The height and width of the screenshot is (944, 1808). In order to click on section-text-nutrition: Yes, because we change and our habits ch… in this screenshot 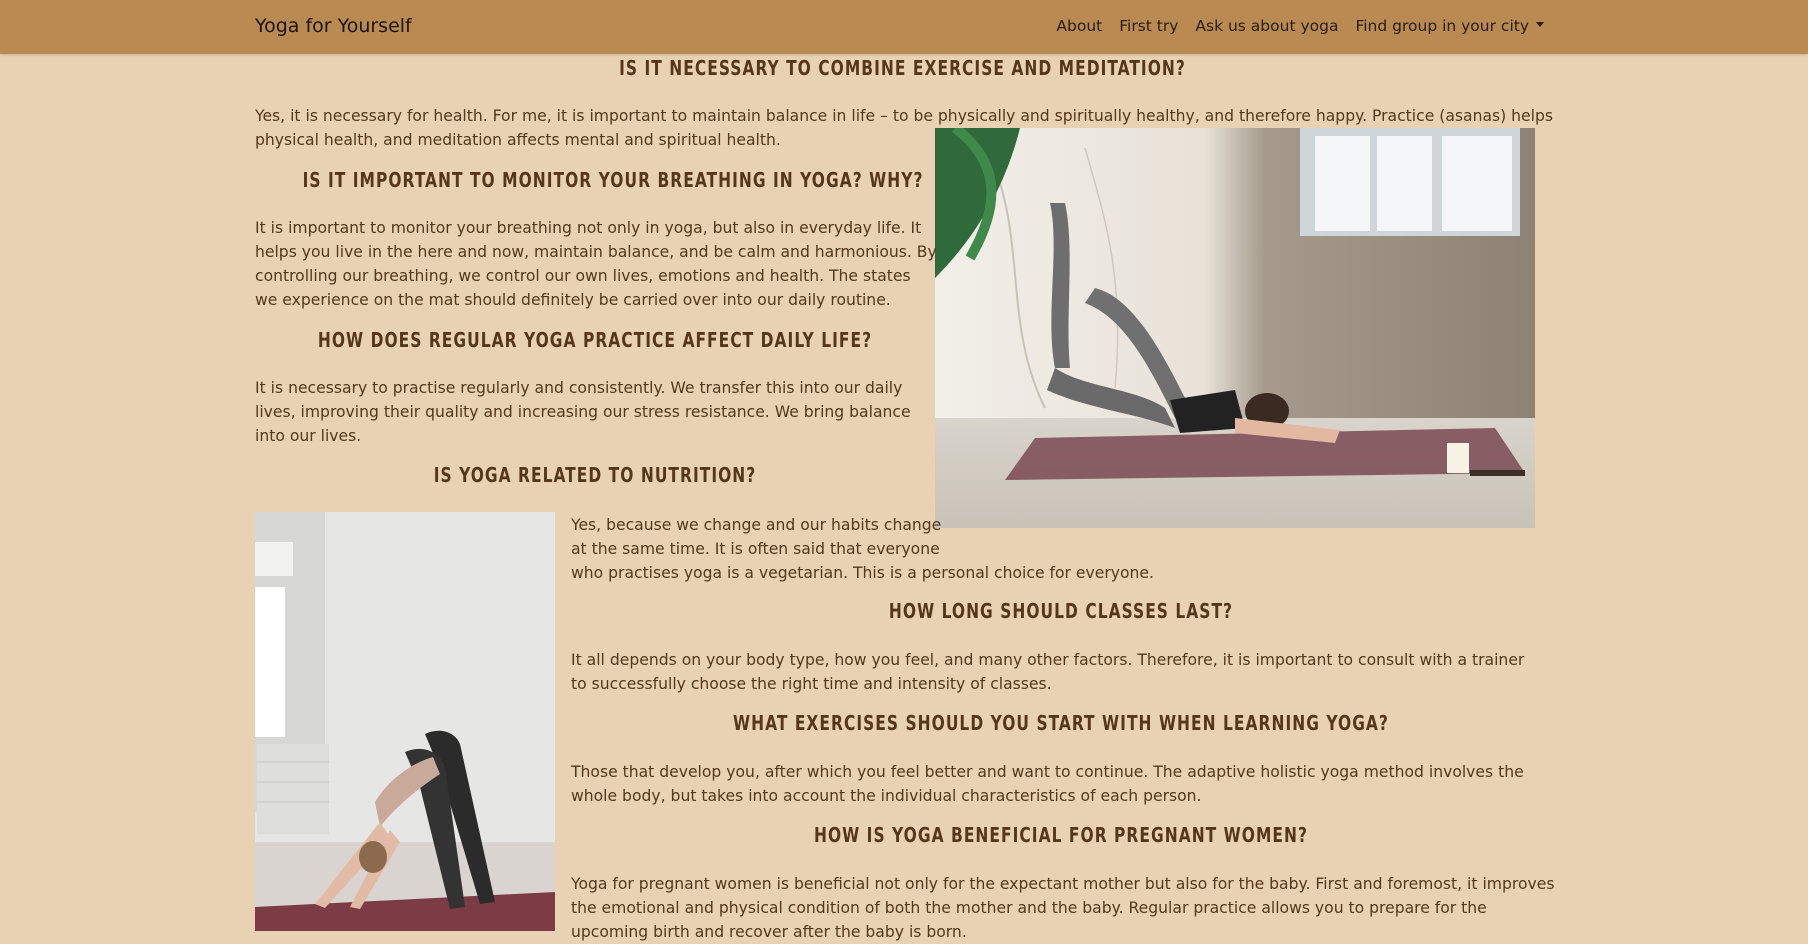, I will do `click(871, 549)`.